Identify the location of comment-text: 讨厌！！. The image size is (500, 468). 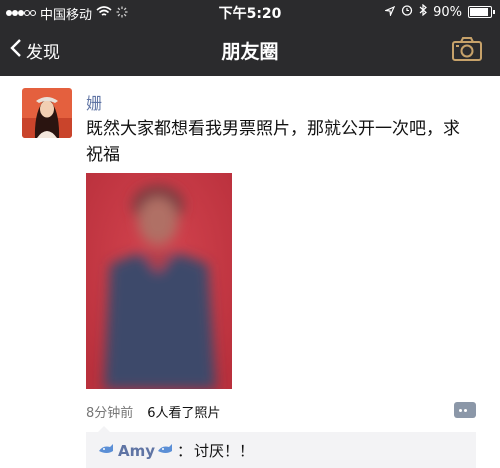
(224, 451).